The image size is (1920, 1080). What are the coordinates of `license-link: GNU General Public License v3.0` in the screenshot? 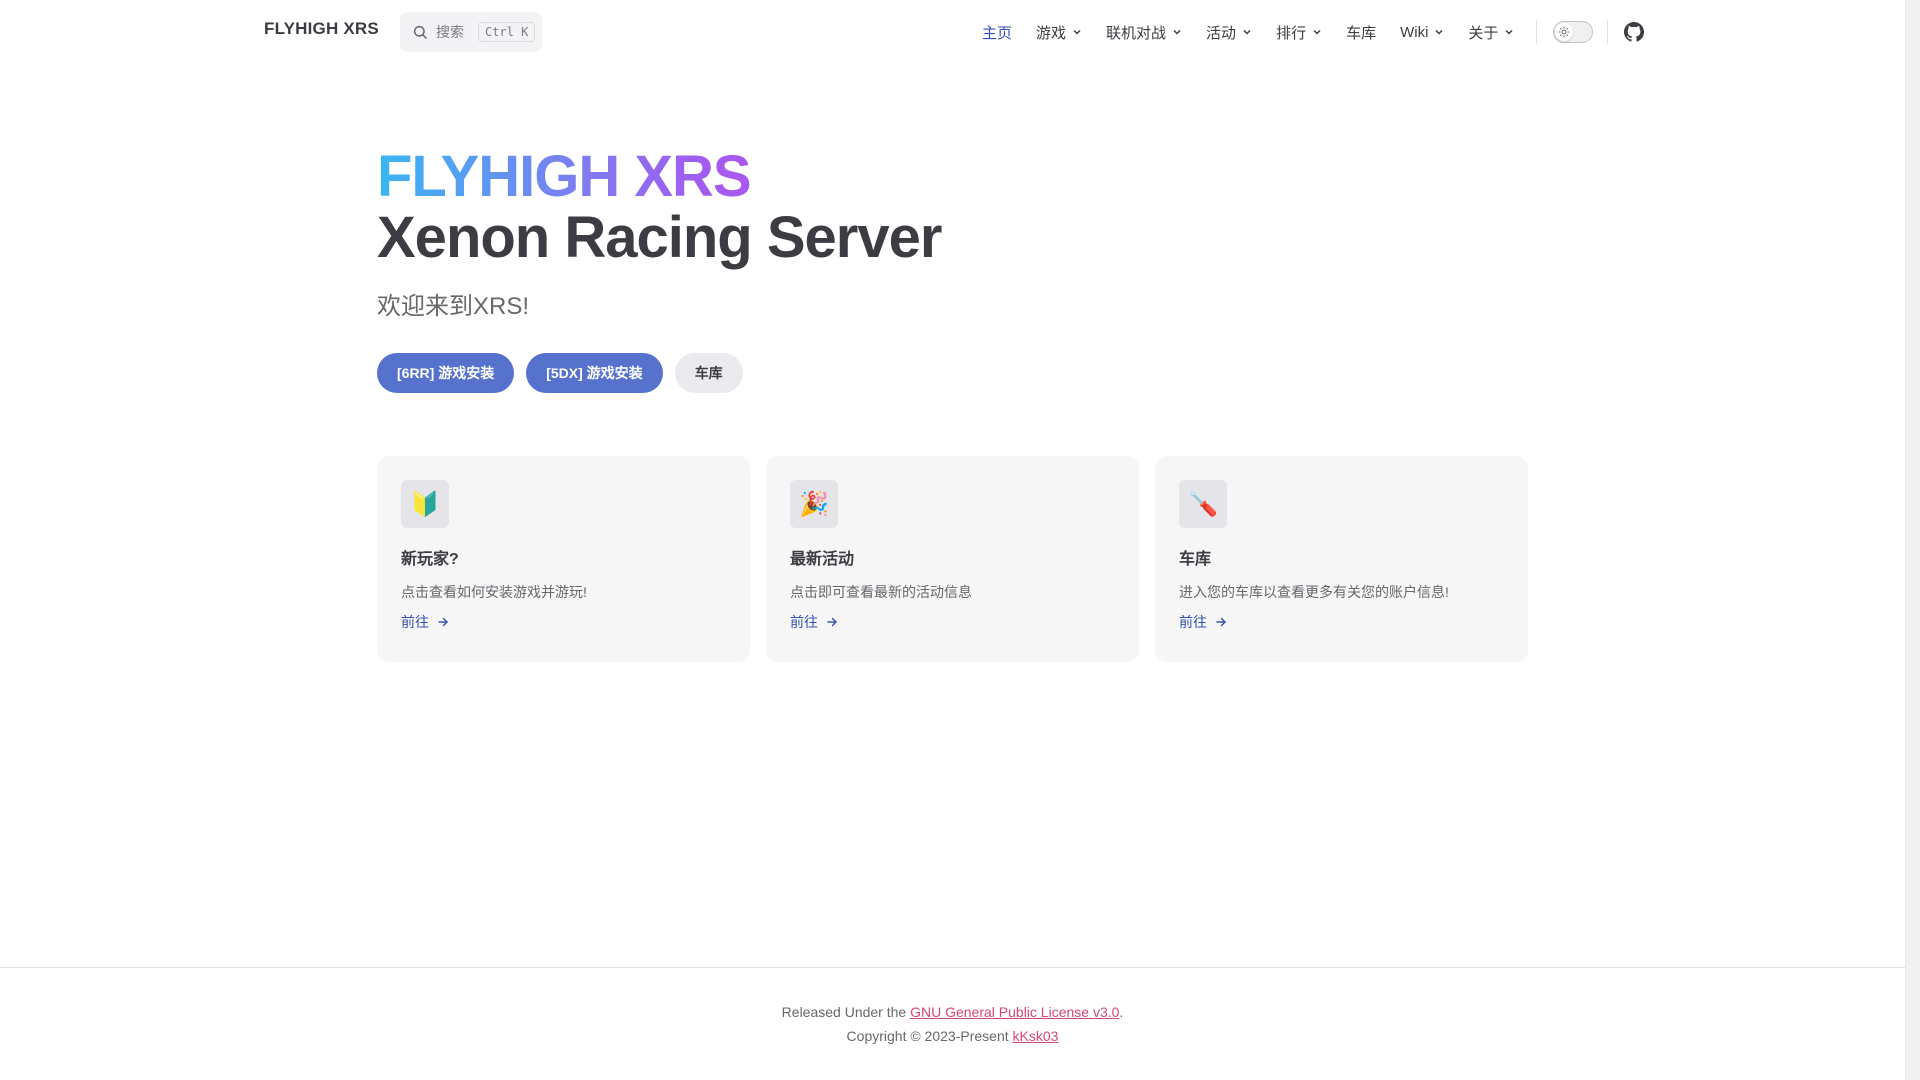 It's located at (1014, 1012).